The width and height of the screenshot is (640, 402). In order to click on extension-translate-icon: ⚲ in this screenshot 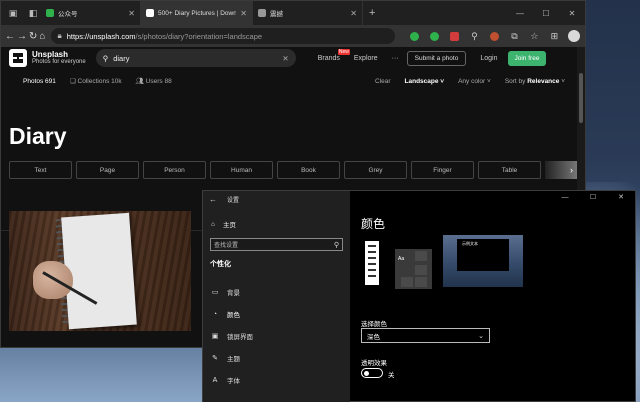, I will do `click(474, 36)`.